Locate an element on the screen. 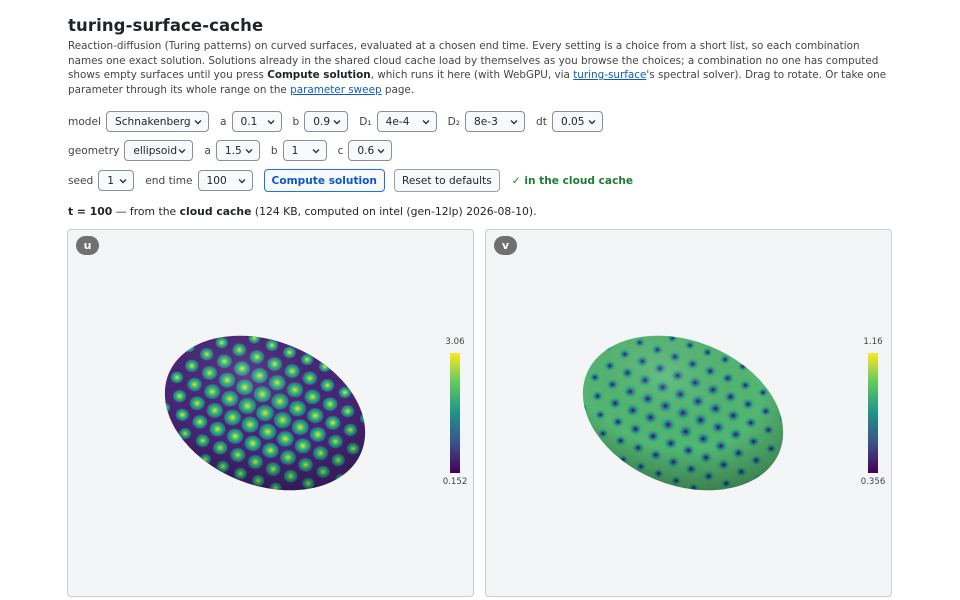 The width and height of the screenshot is (960, 600). turing-surface-link: turing-surface is located at coordinates (609, 75).